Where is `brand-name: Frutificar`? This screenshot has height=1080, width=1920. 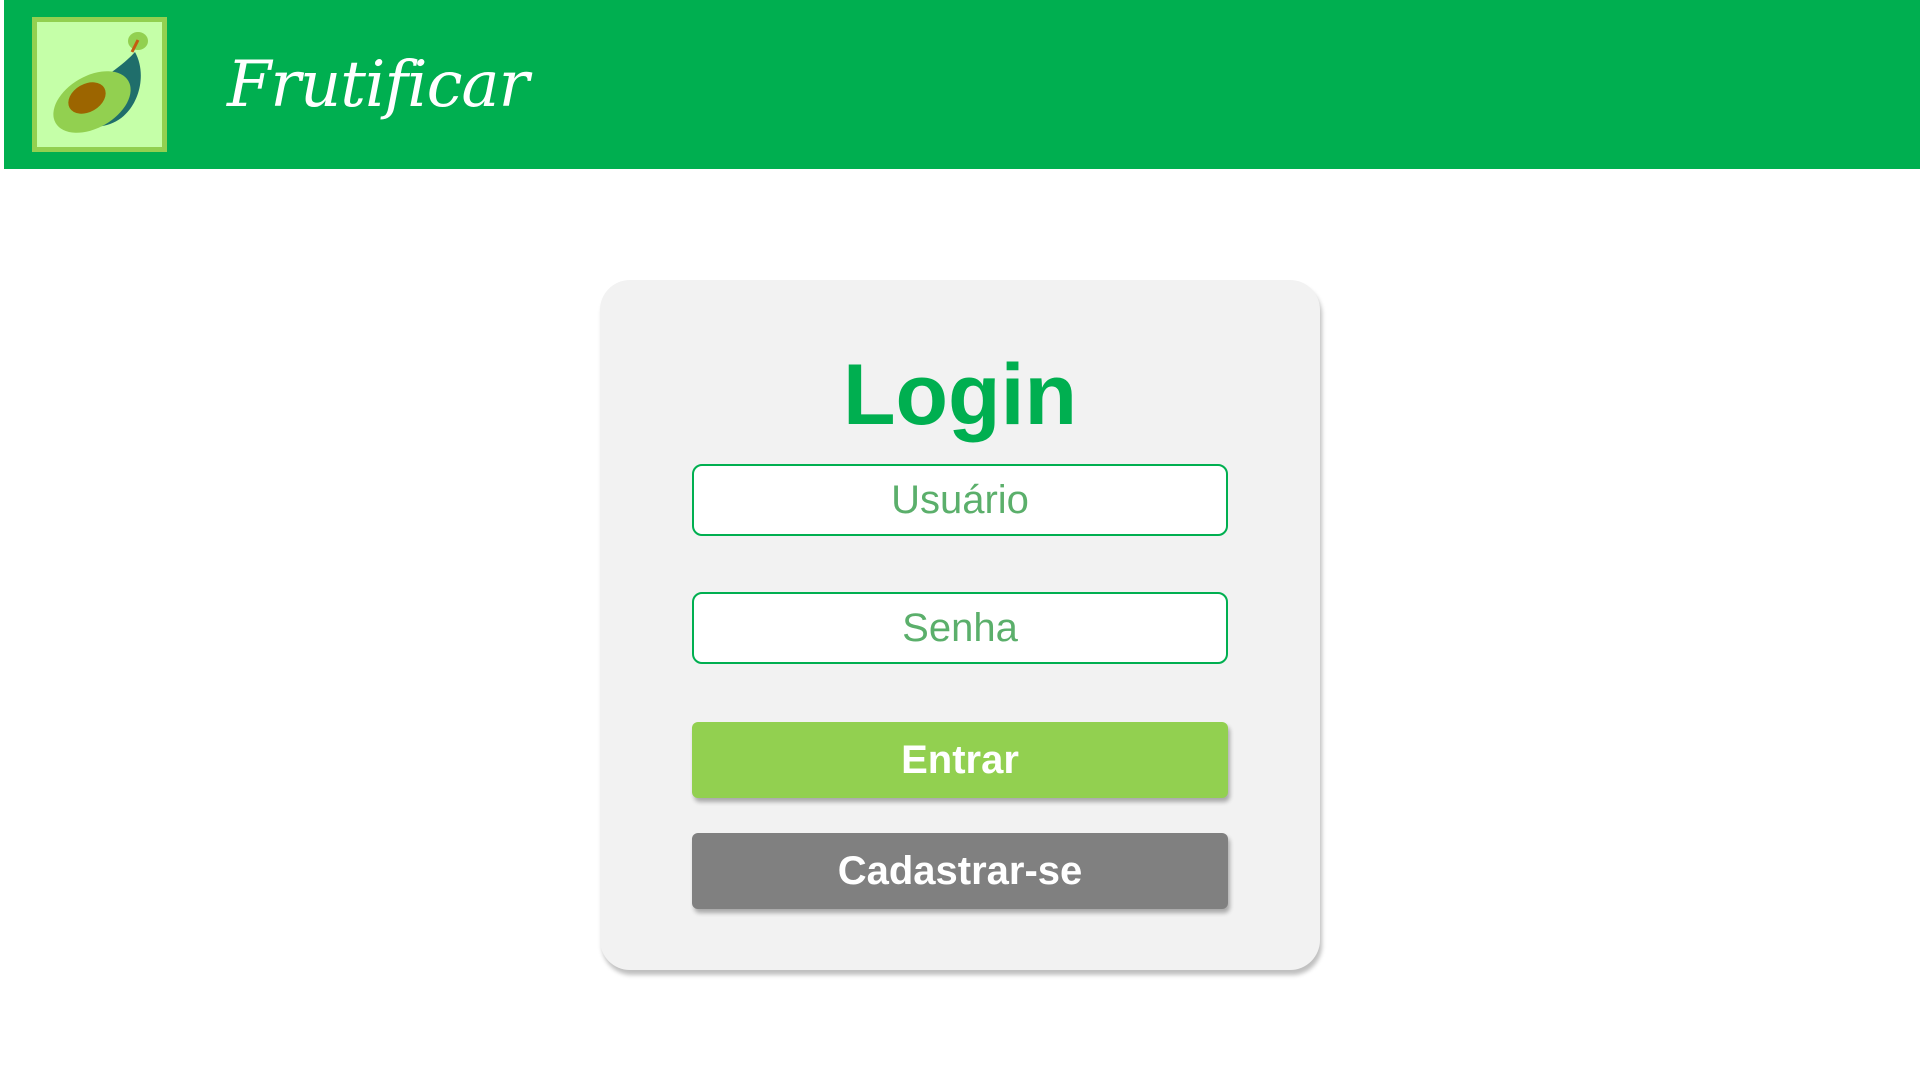 brand-name: Frutificar is located at coordinates (378, 85).